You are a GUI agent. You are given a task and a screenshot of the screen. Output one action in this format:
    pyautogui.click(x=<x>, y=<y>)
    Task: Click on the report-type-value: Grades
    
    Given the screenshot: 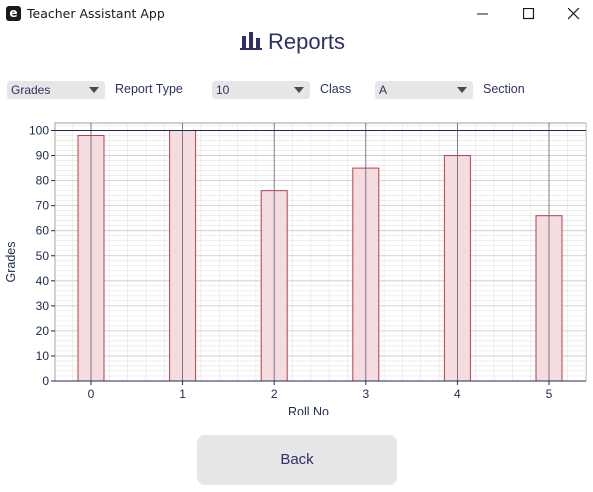 What is the action you would take?
    pyautogui.click(x=31, y=90)
    